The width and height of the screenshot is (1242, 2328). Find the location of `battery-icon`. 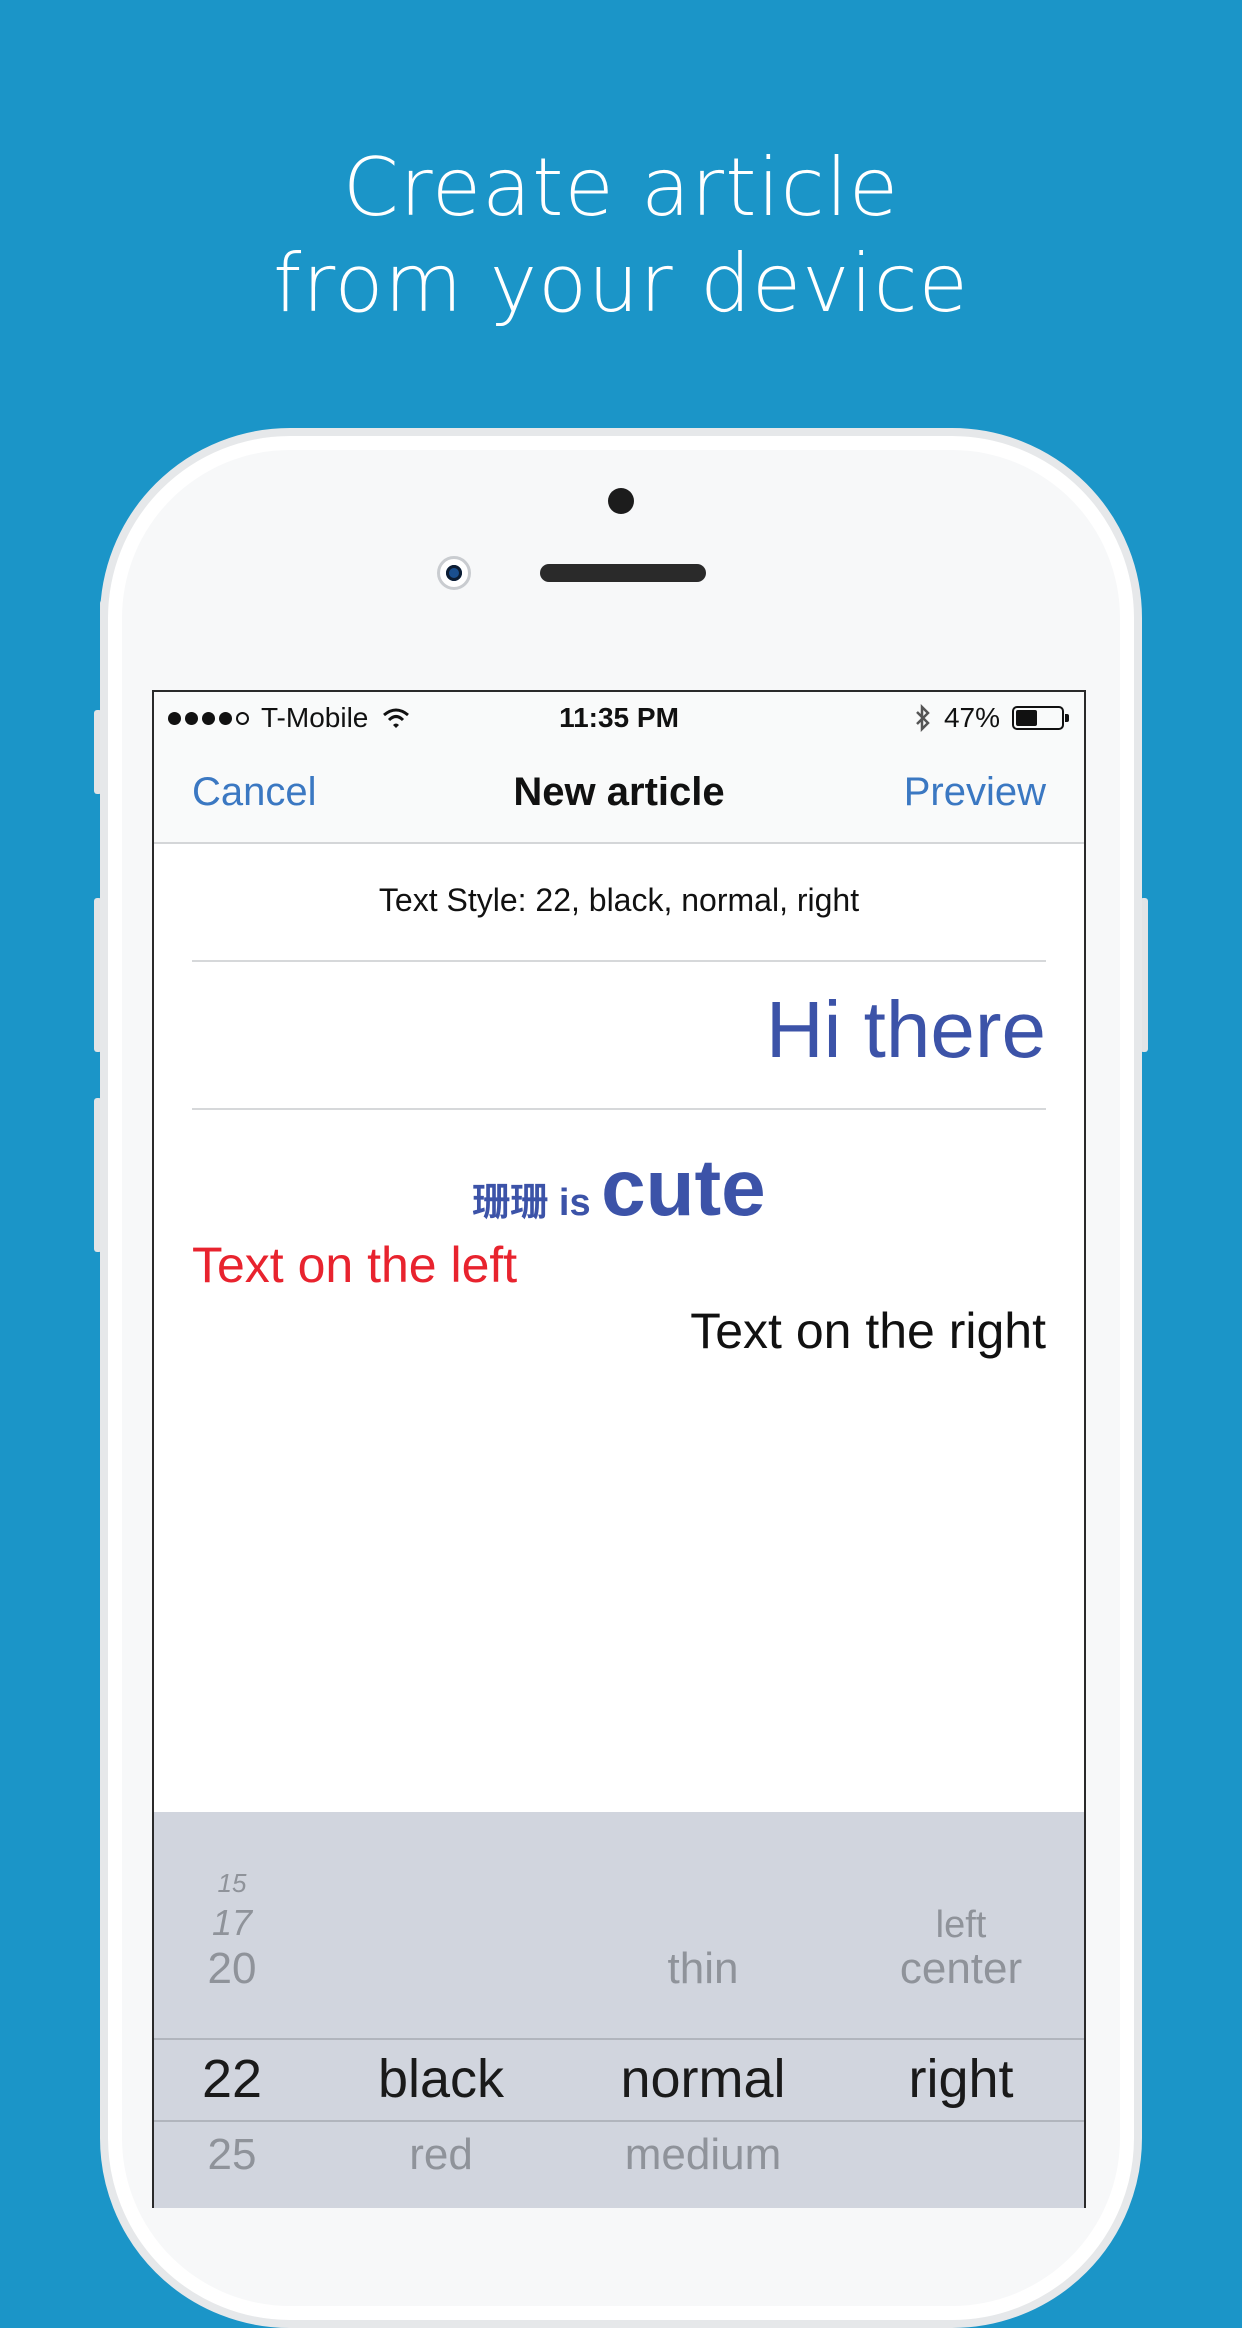

battery-icon is located at coordinates (1041, 718).